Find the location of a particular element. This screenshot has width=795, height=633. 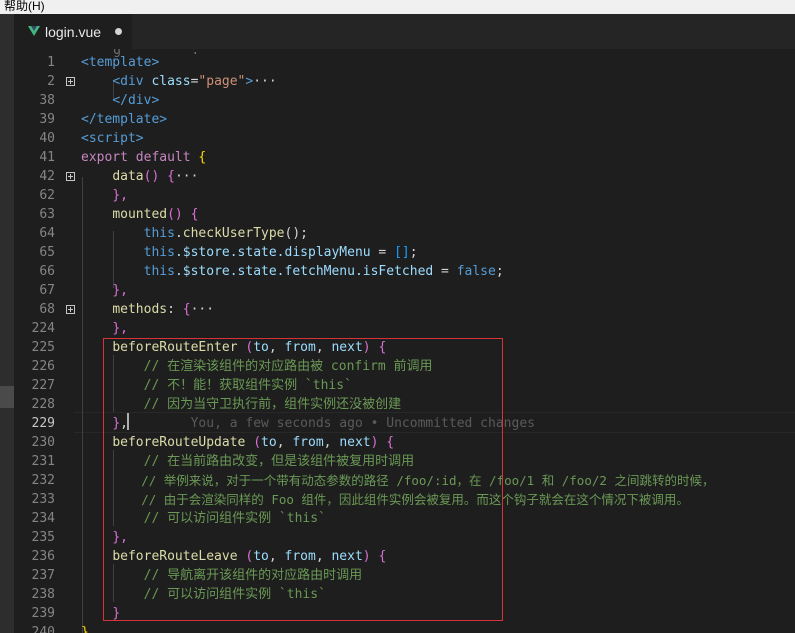

line-number: 41 is located at coordinates (47, 157).